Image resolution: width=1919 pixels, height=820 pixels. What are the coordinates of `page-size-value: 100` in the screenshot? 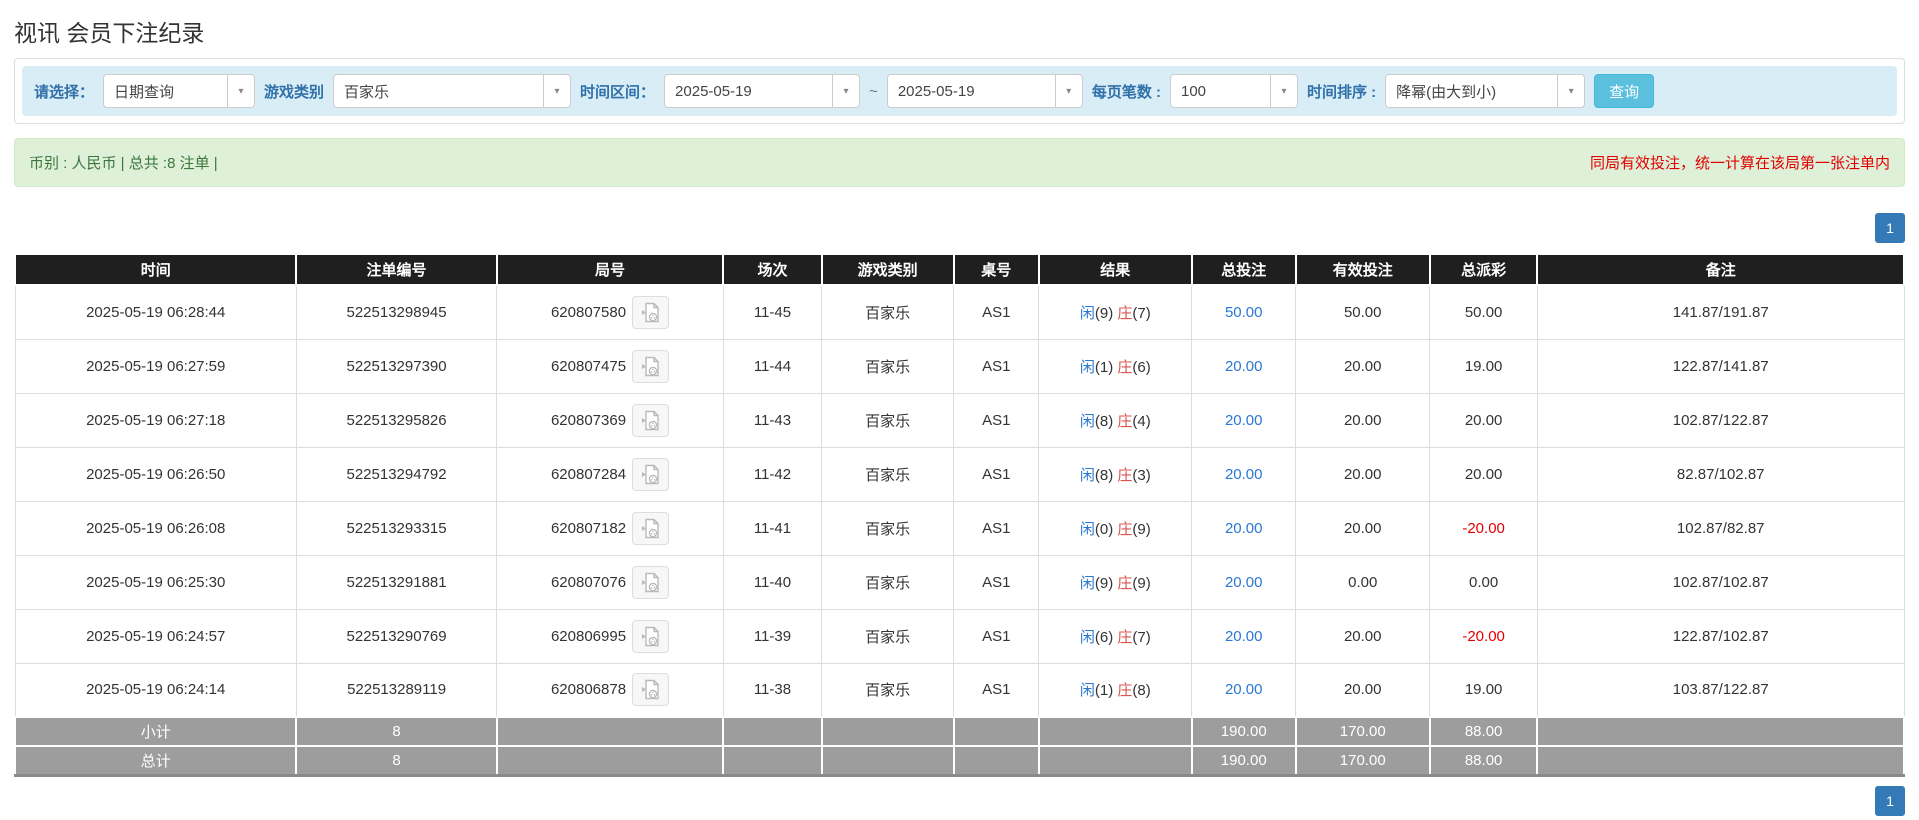 It's located at (1193, 91).